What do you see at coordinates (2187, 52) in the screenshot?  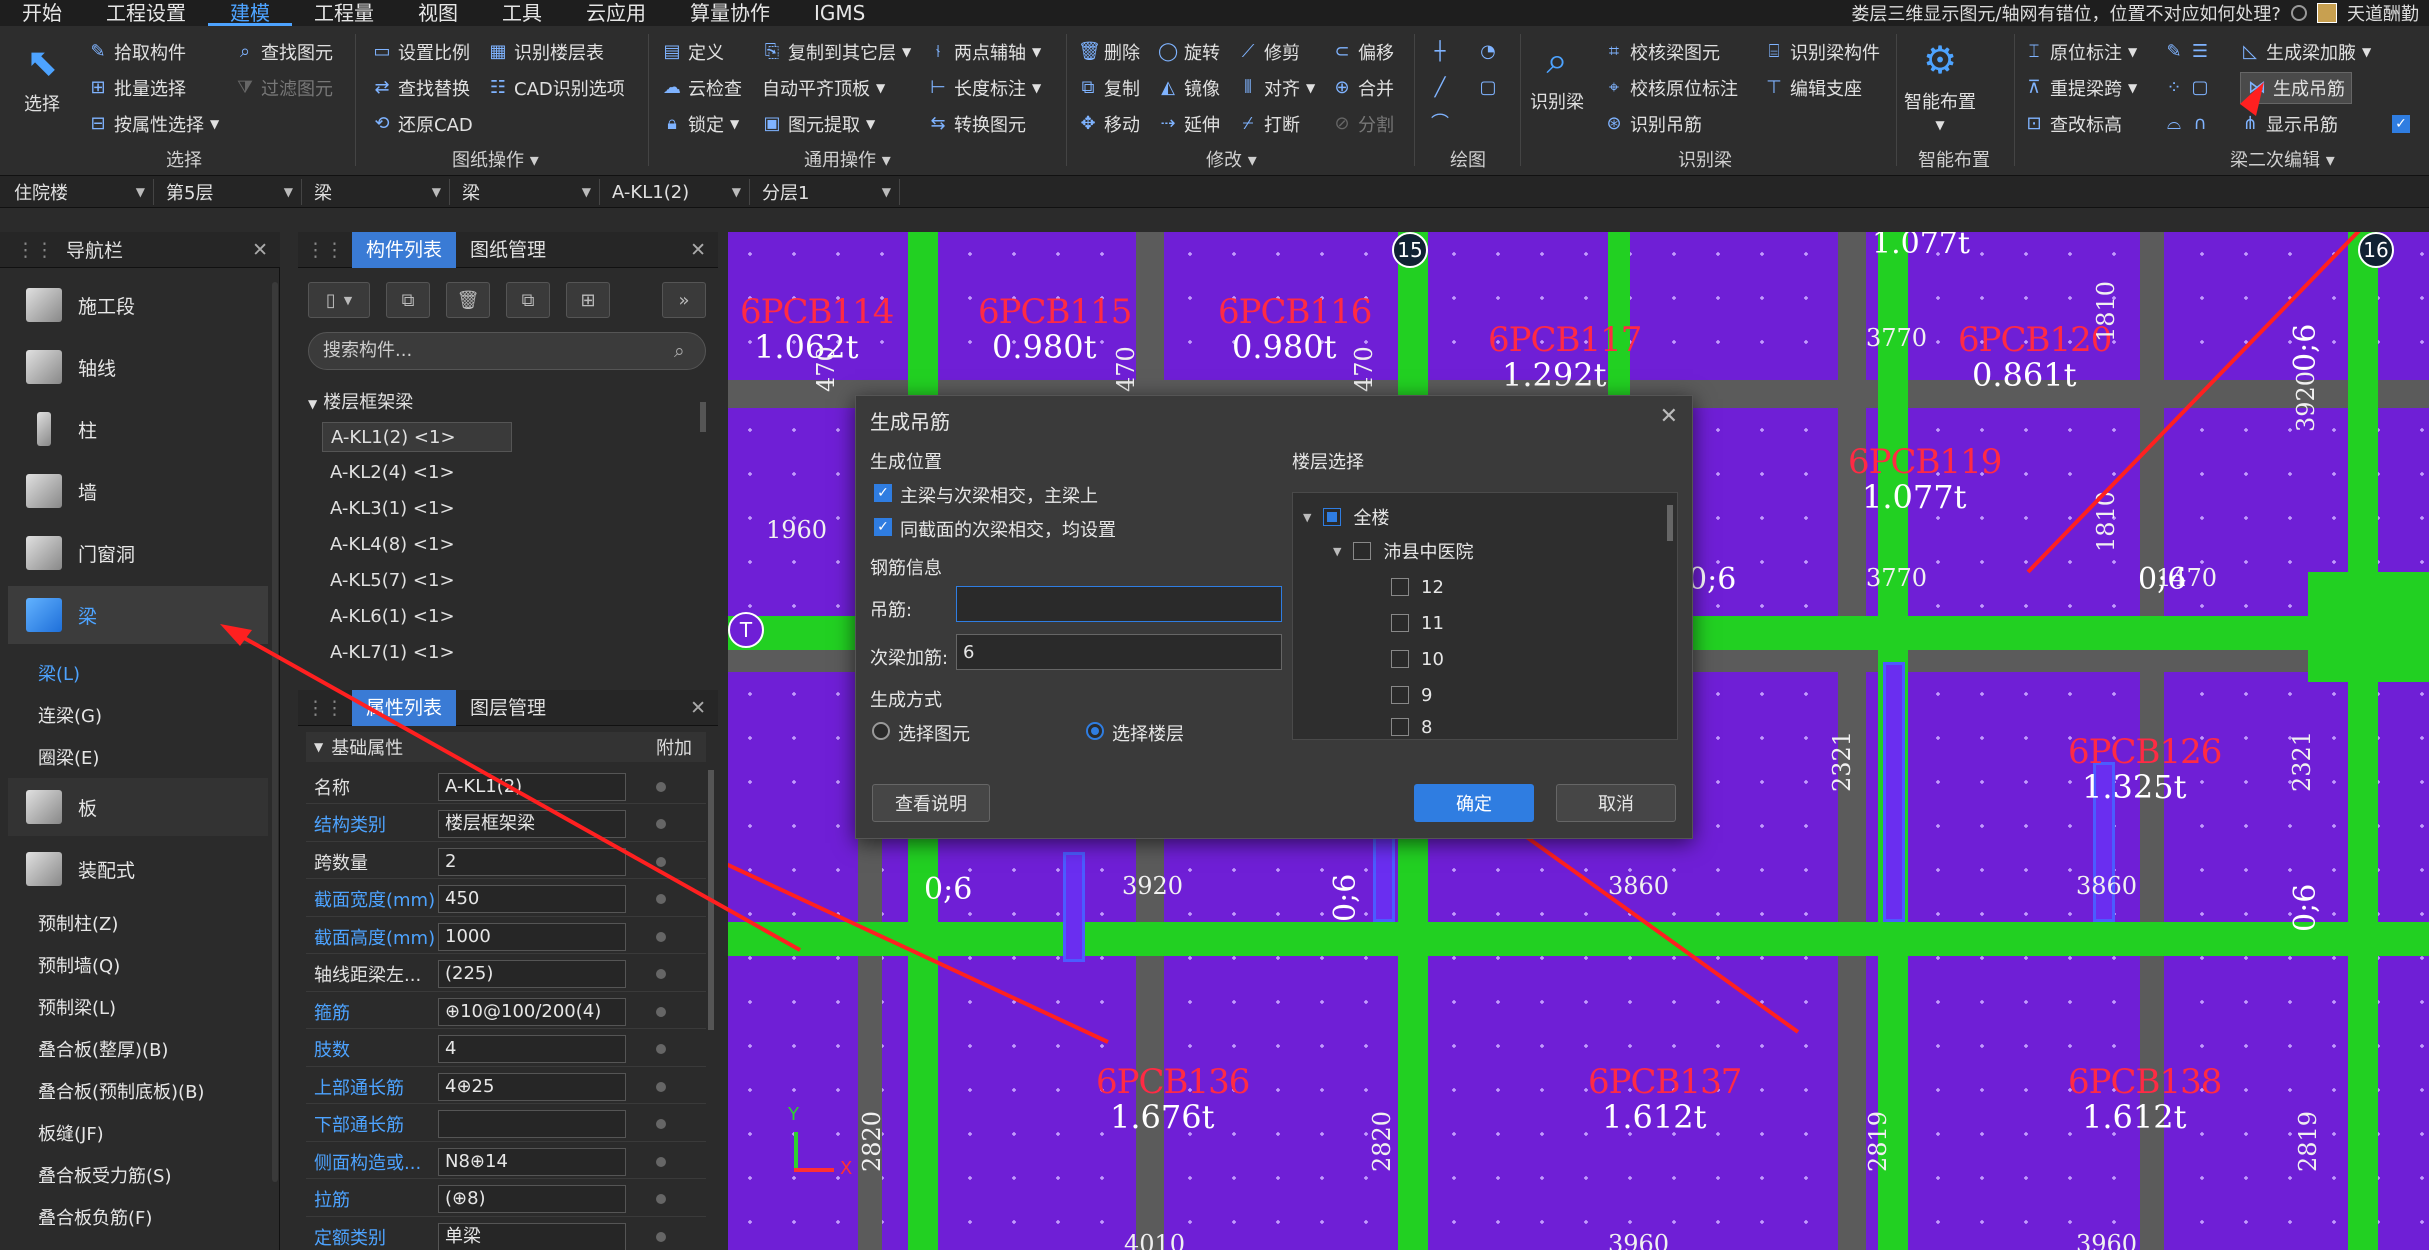 I see `edit-icon-button: ✎ ☰` at bounding box center [2187, 52].